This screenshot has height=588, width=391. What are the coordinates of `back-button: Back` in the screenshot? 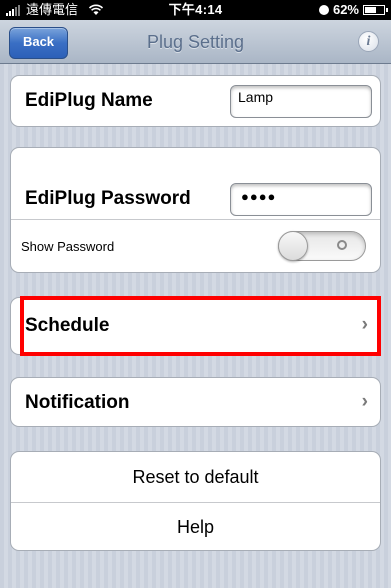 It's located at (38, 43).